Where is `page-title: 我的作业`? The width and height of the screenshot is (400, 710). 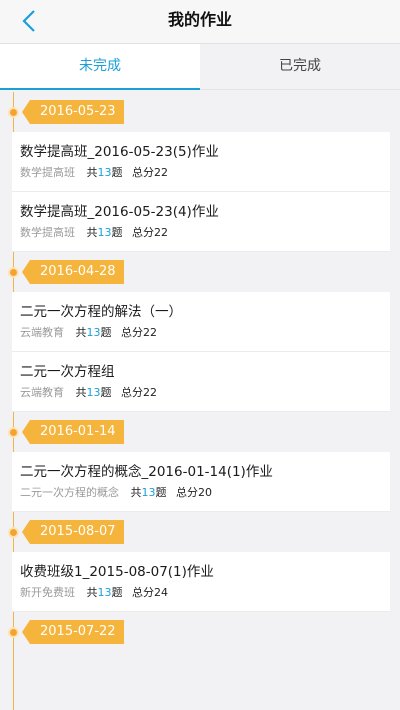
page-title: 我的作业 is located at coordinates (199, 19).